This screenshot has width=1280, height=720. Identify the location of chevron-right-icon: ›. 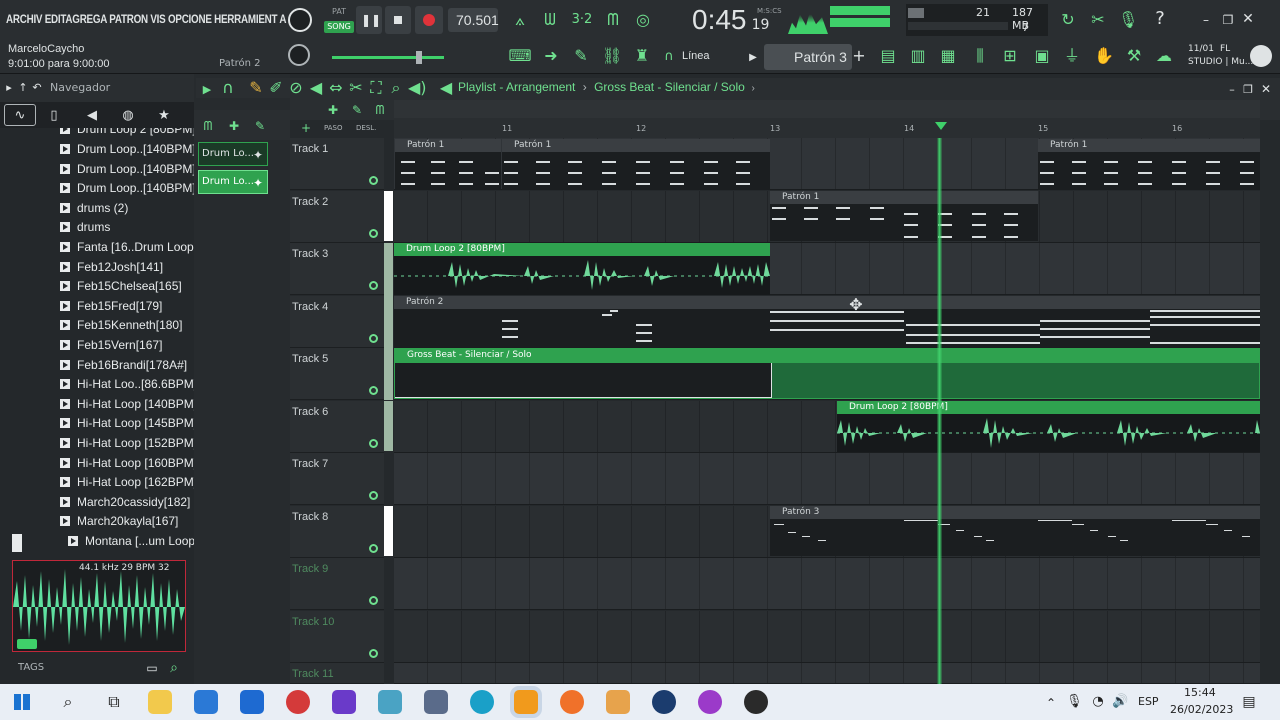
(753, 89).